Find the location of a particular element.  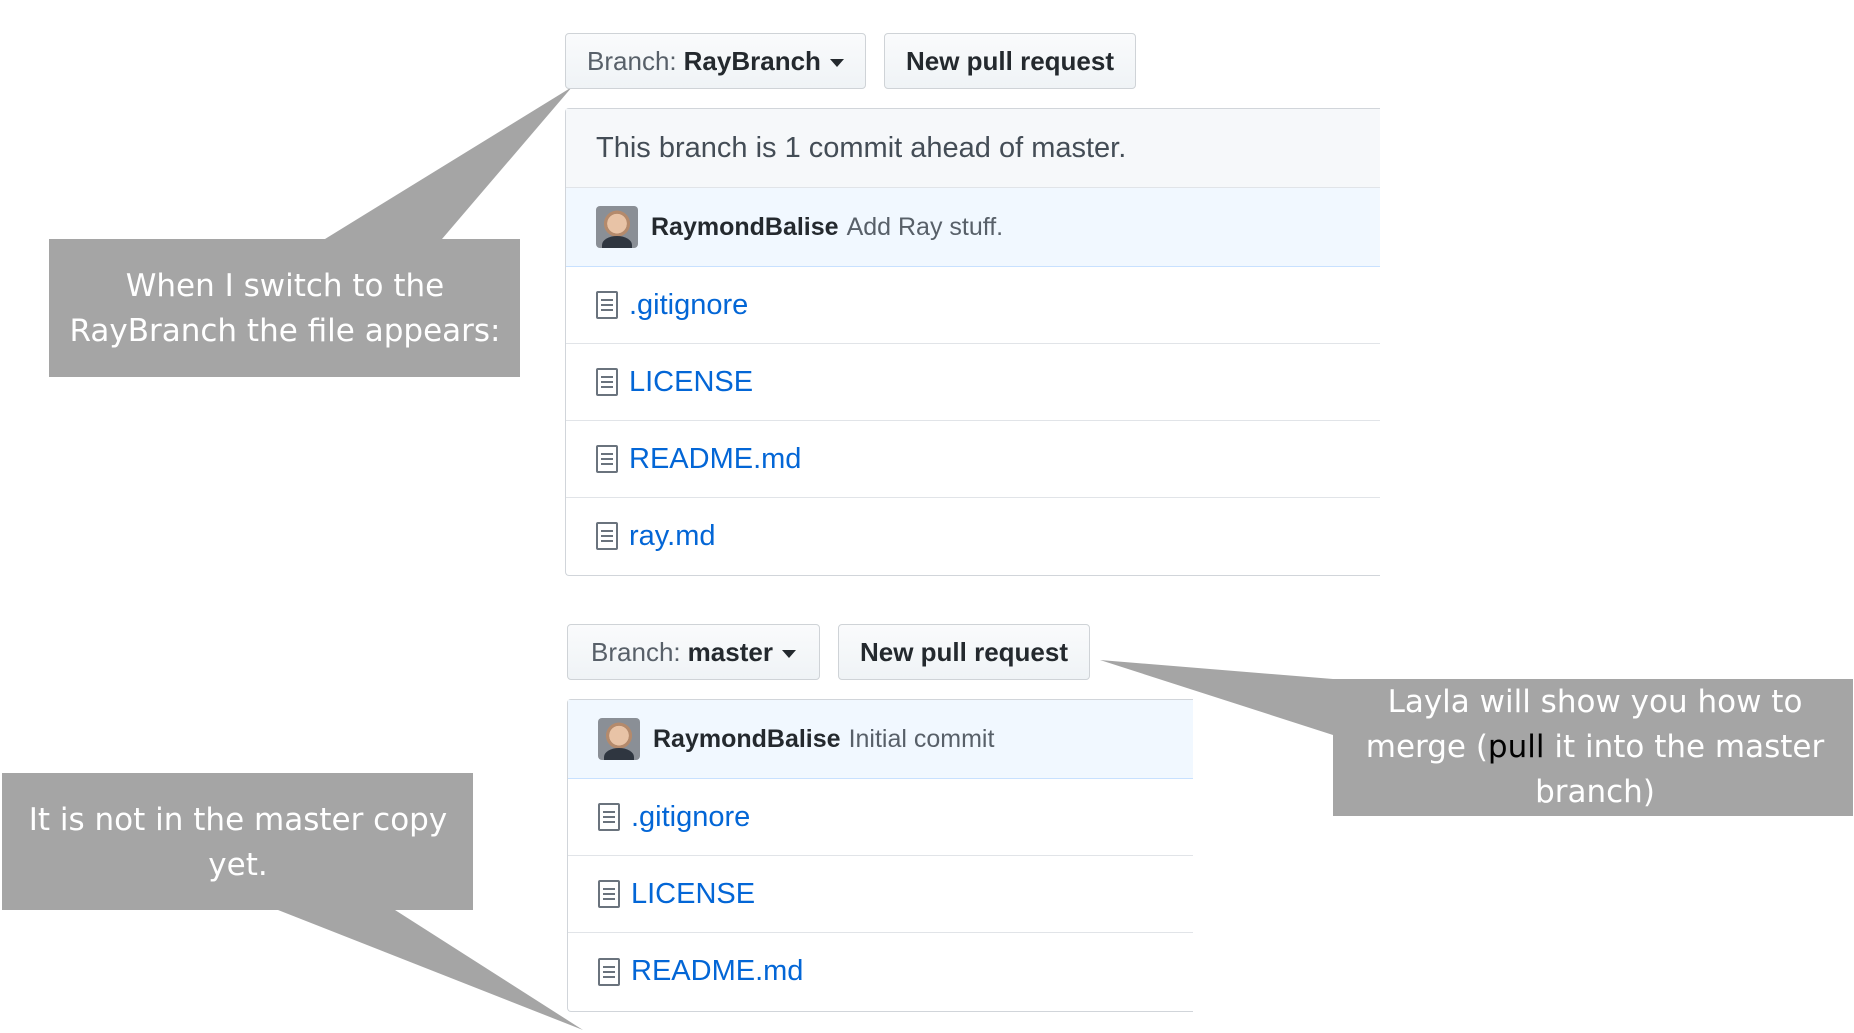

branch-selector-master: Branch: master is located at coordinates (693, 652).